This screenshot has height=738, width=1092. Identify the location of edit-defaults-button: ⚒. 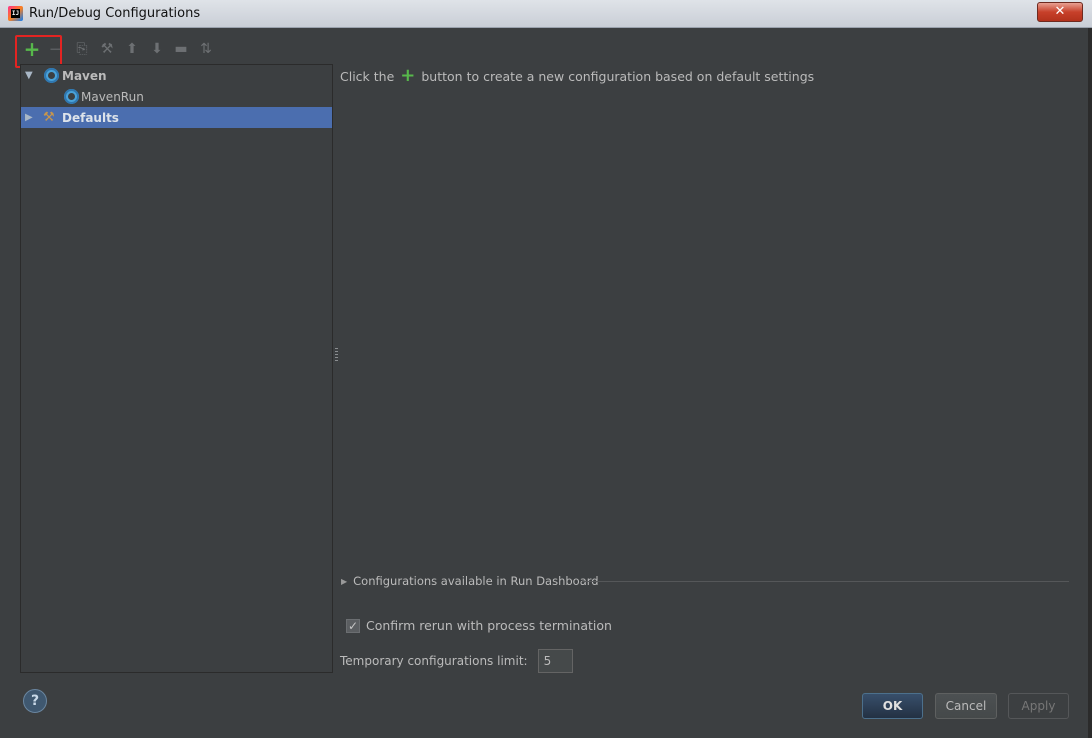
(107, 49).